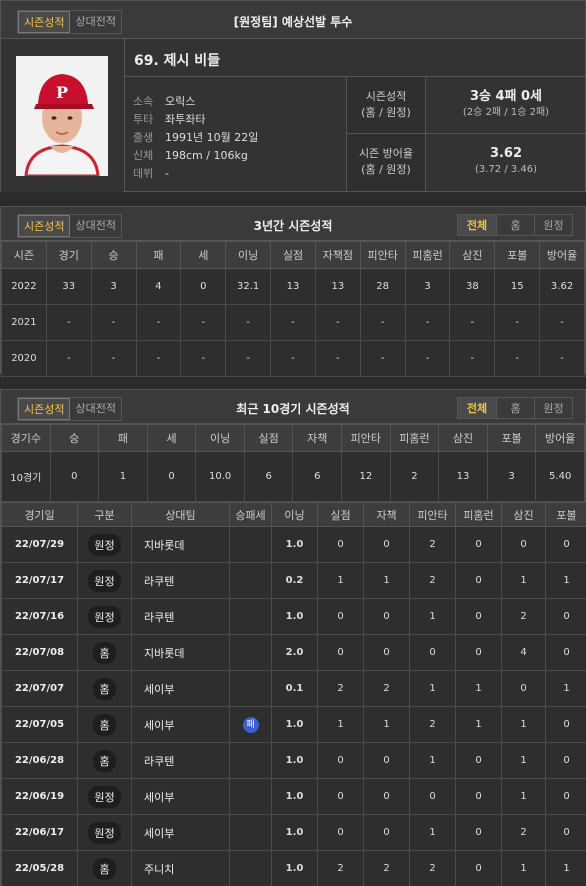 The height and width of the screenshot is (886, 586). What do you see at coordinates (39, 580) in the screenshot?
I see `game-date: 22/07/17` at bounding box center [39, 580].